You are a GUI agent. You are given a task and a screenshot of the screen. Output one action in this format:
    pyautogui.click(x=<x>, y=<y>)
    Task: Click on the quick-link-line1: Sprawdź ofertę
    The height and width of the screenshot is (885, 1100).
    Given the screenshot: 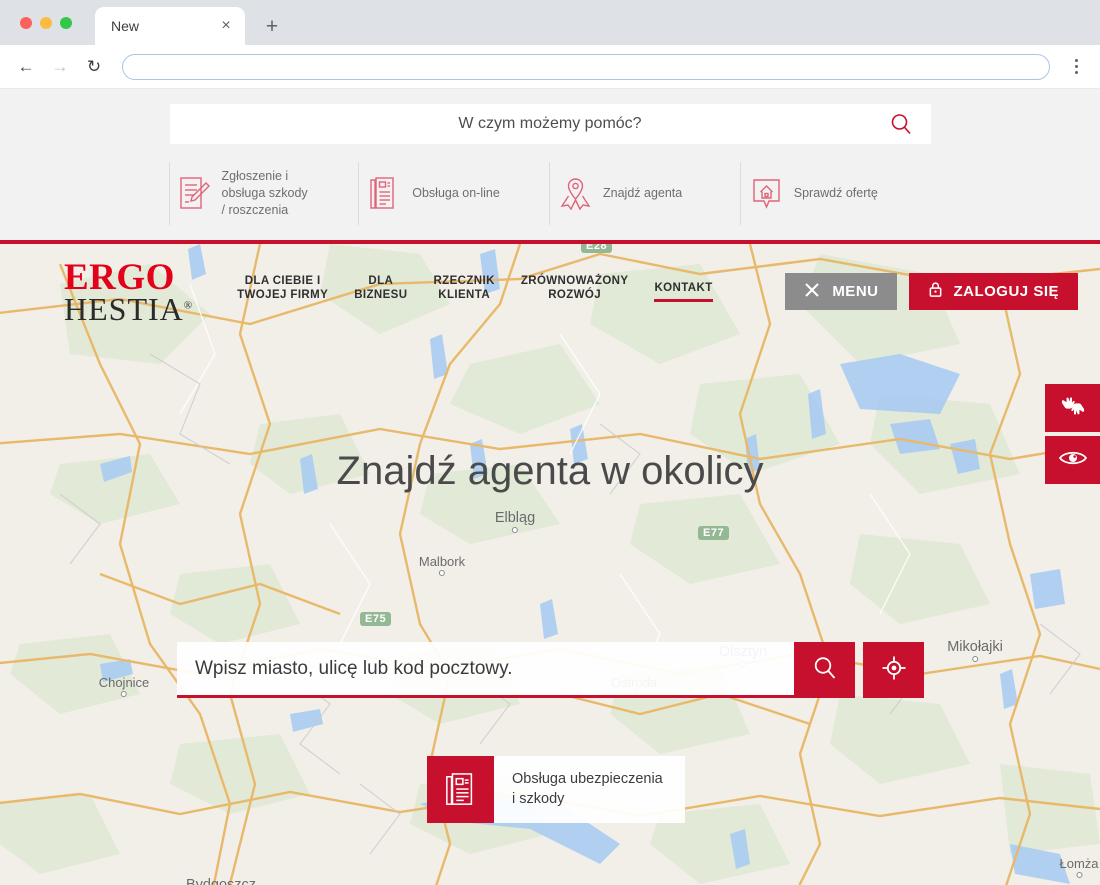 What is the action you would take?
    pyautogui.click(x=835, y=193)
    